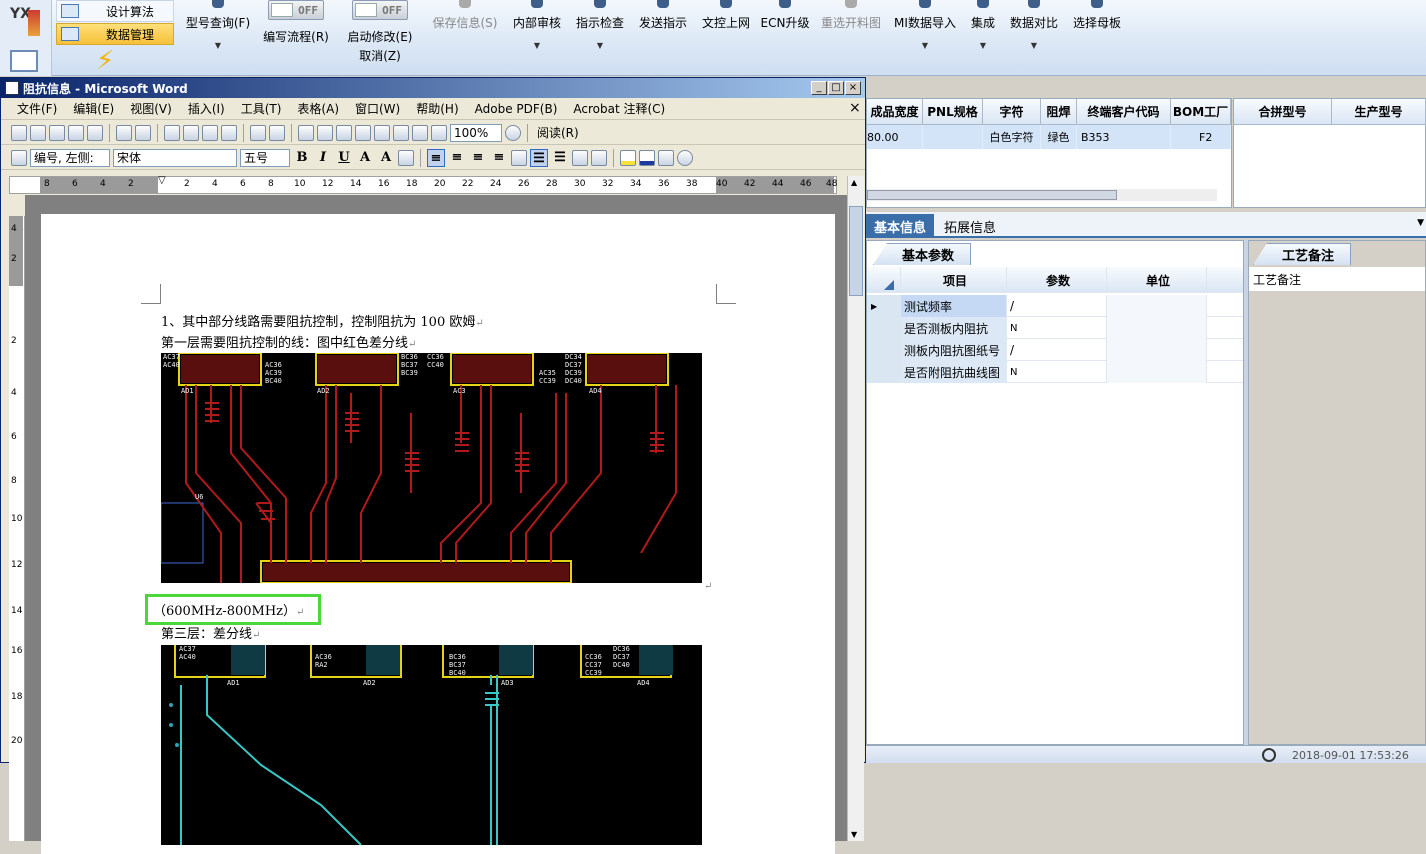  I want to click on columns-icon, so click(382, 132).